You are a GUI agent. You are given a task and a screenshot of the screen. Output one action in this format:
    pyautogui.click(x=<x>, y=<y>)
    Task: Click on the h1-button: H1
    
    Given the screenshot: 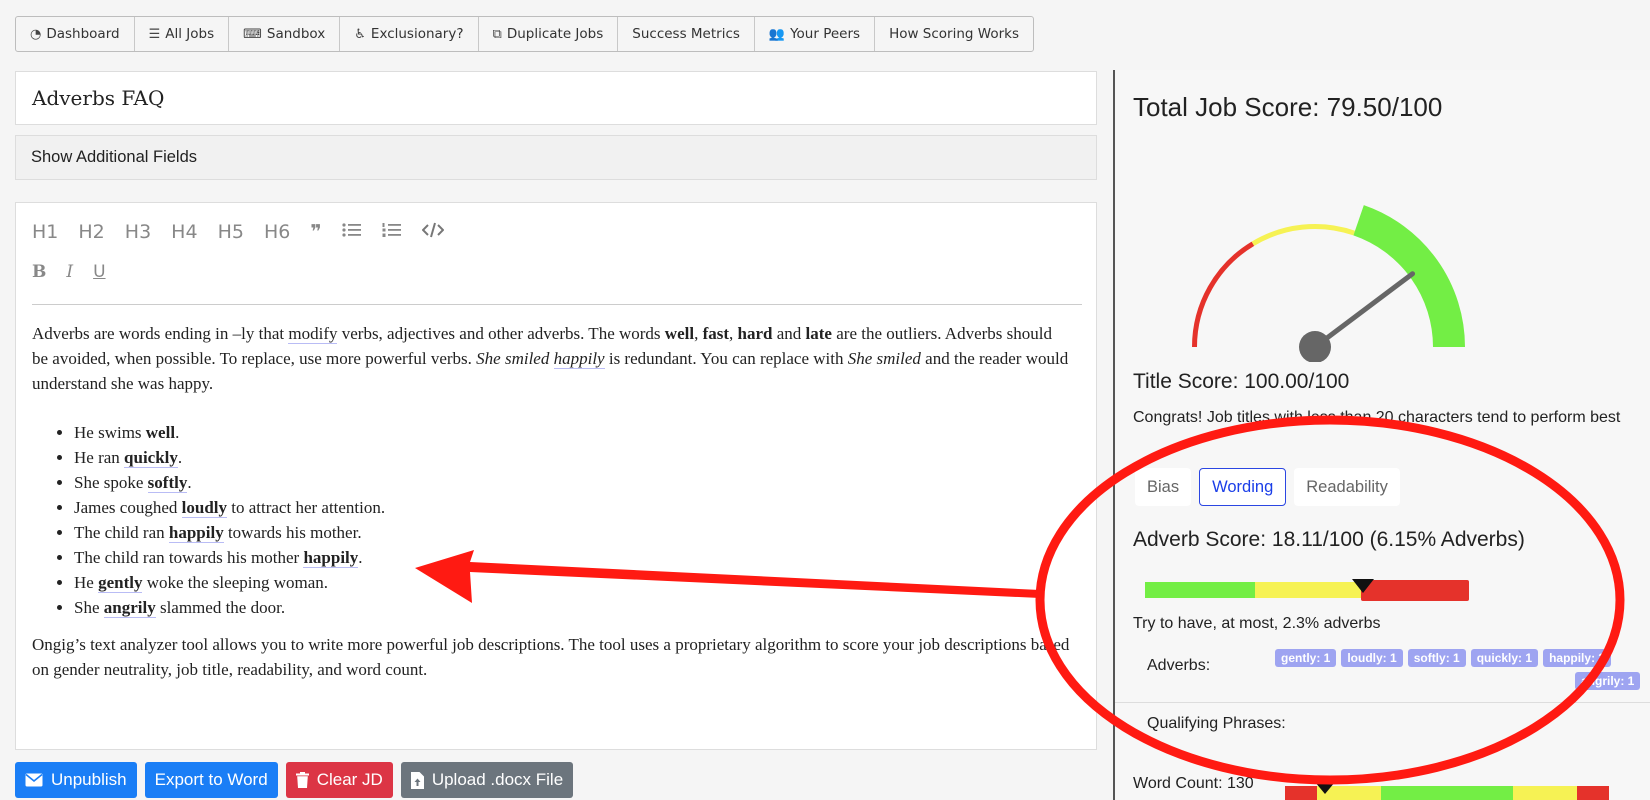 What is the action you would take?
    pyautogui.click(x=45, y=232)
    